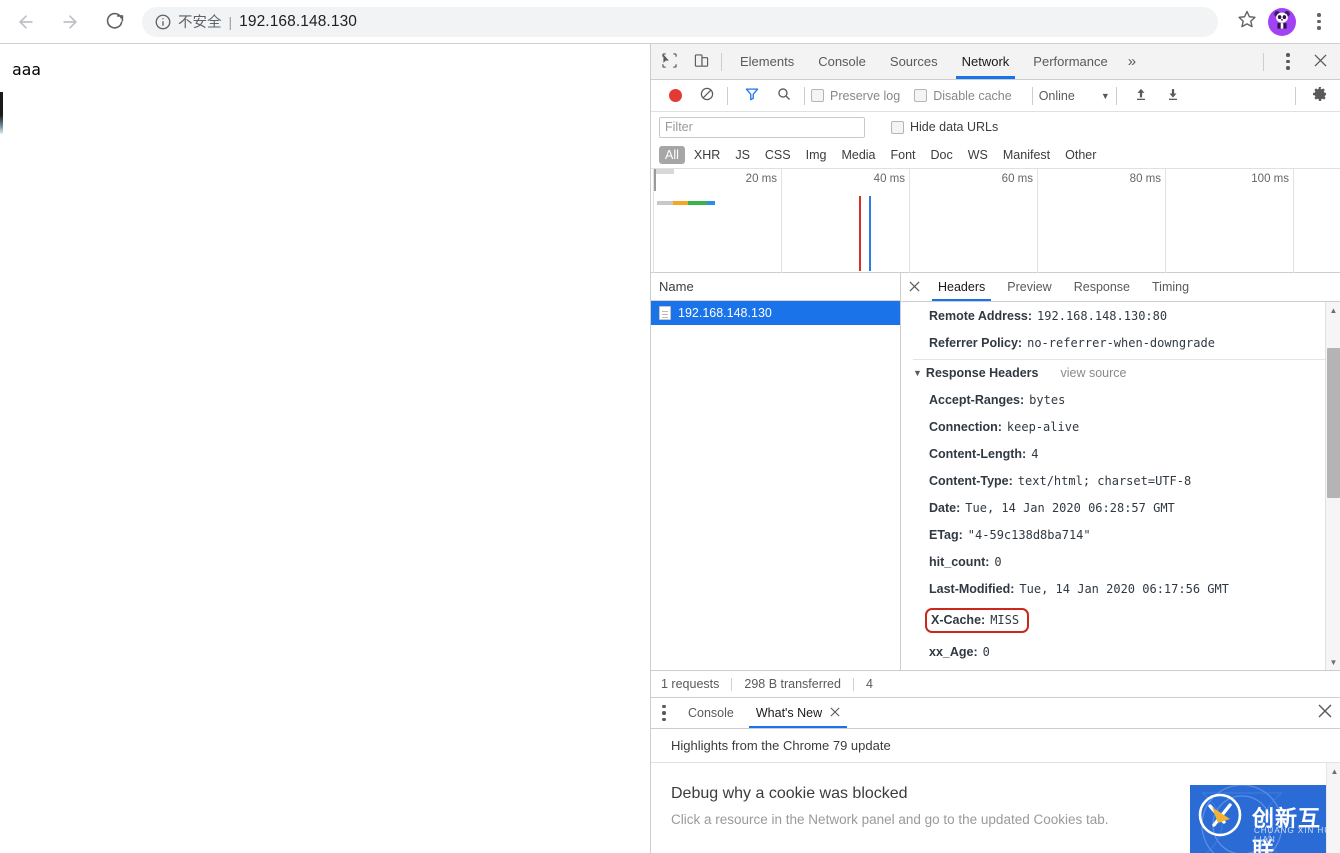 This screenshot has height=853, width=1340. Describe the element at coordinates (914, 61) in the screenshot. I see `tab-sources: Sources` at that location.